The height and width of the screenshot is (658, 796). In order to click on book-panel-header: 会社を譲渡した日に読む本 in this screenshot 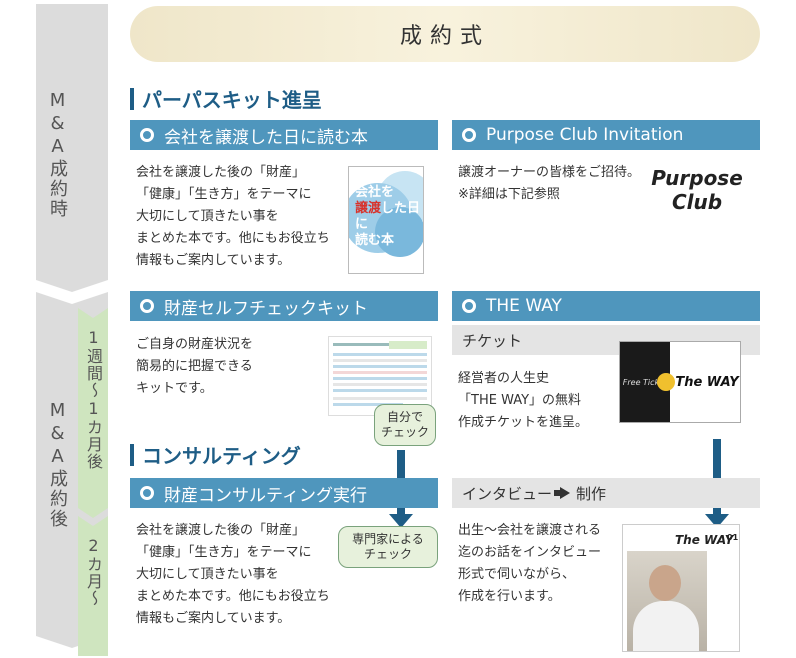, I will do `click(284, 135)`.